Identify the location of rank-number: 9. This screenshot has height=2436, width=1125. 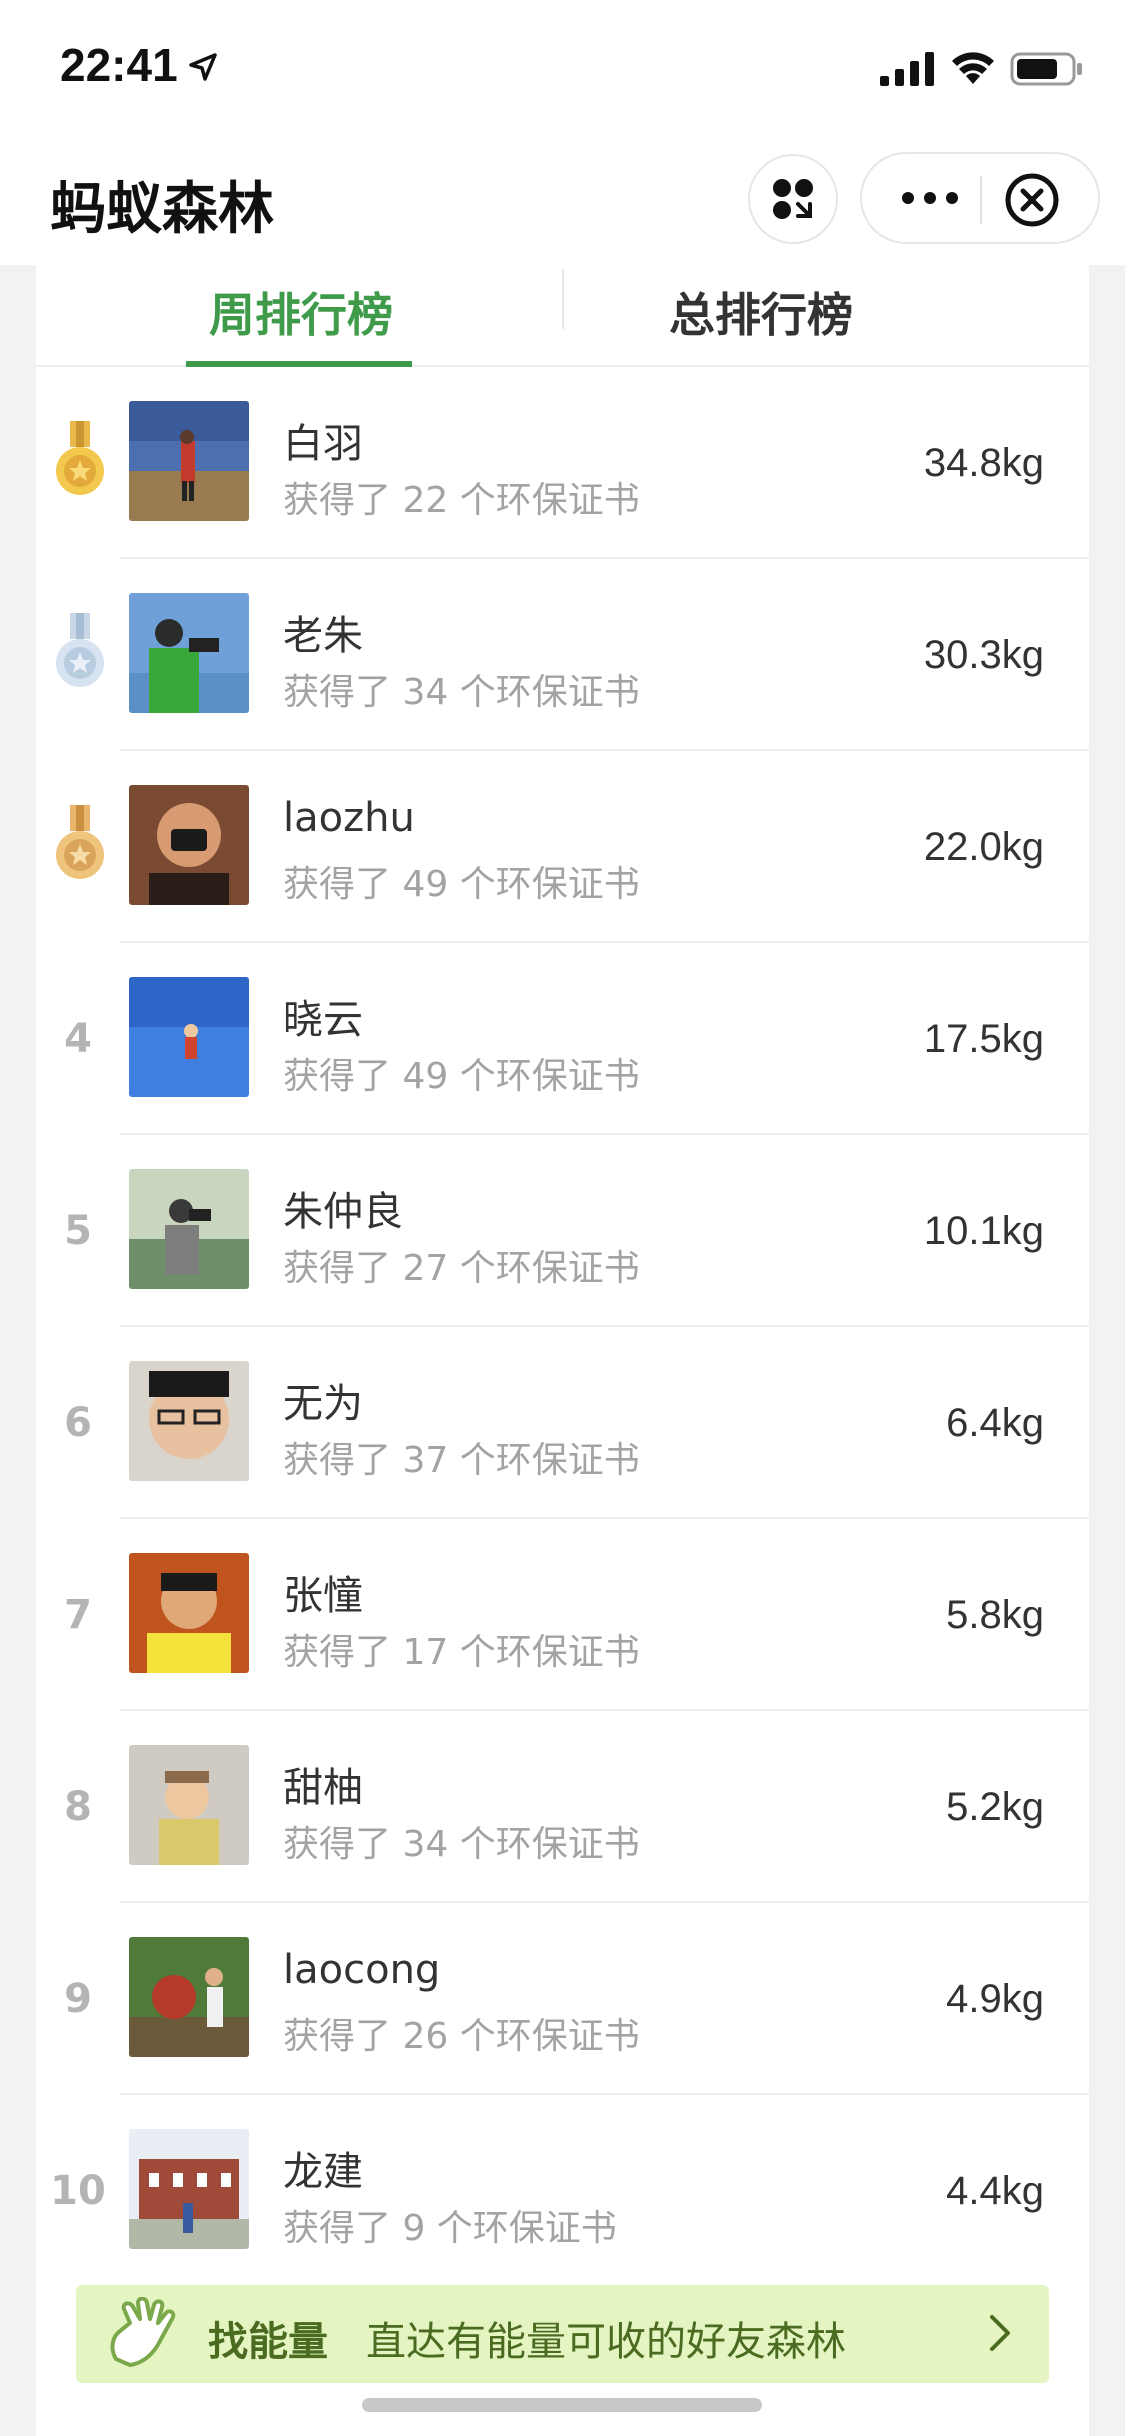
(78, 1999).